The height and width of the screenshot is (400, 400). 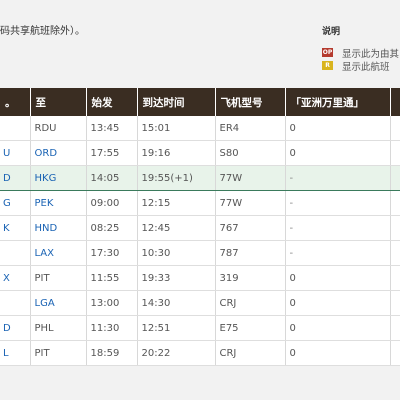 What do you see at coordinates (156, 278) in the screenshot?
I see `cell-arrival-text: 19:33` at bounding box center [156, 278].